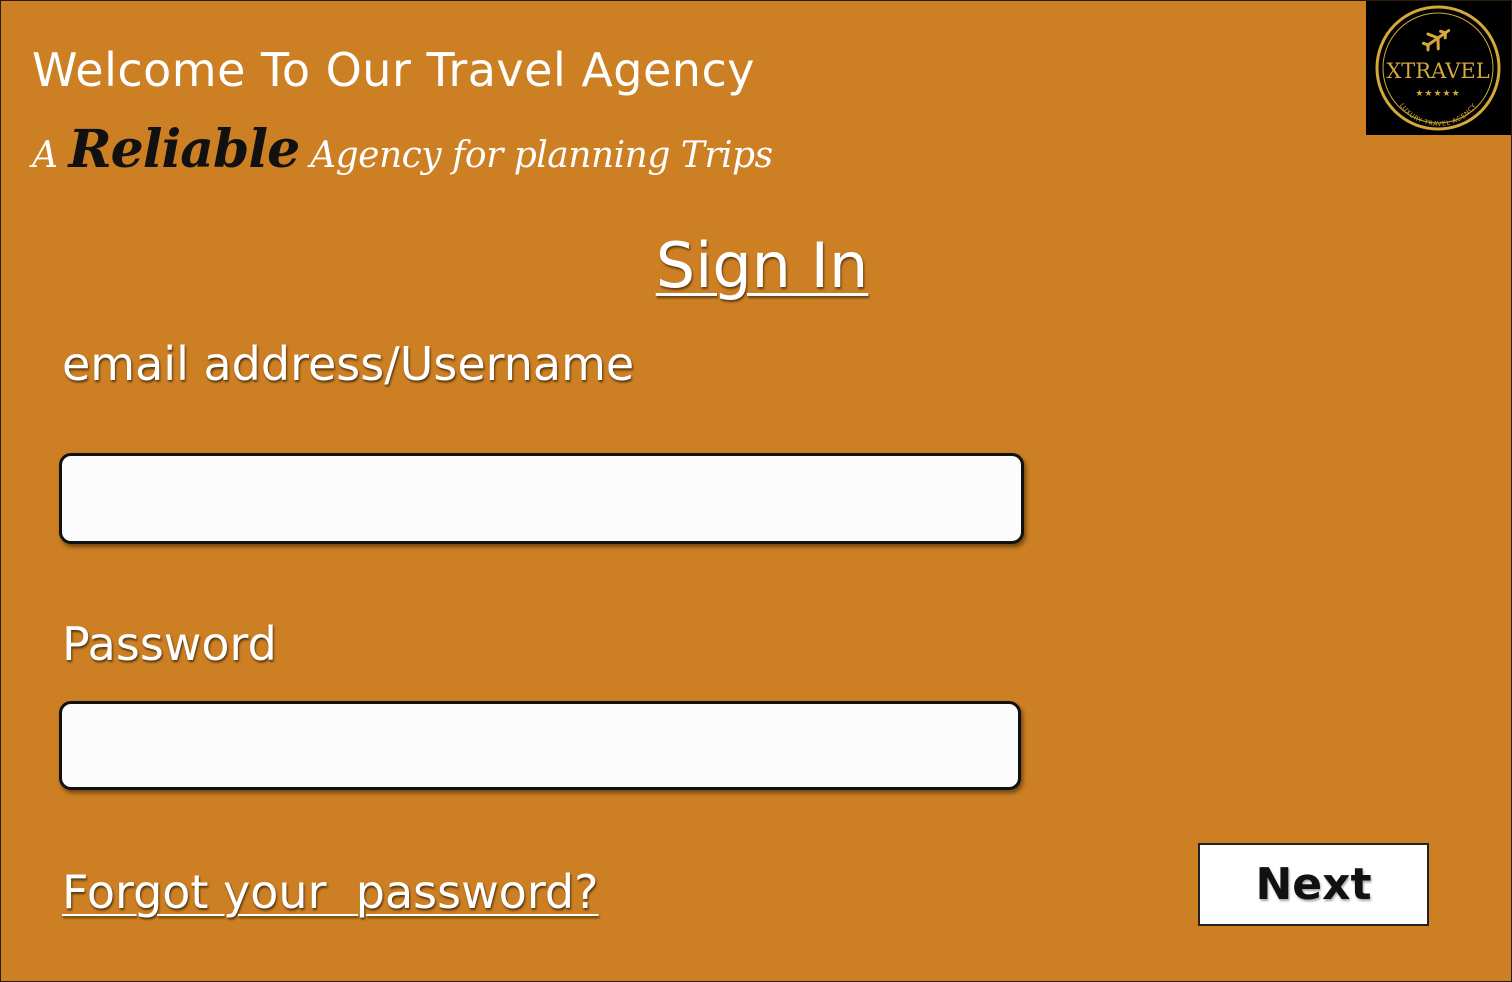 The width and height of the screenshot is (1512, 982). Describe the element at coordinates (536, 155) in the screenshot. I see `tagline-suffix: Agency for planning Trips` at that location.